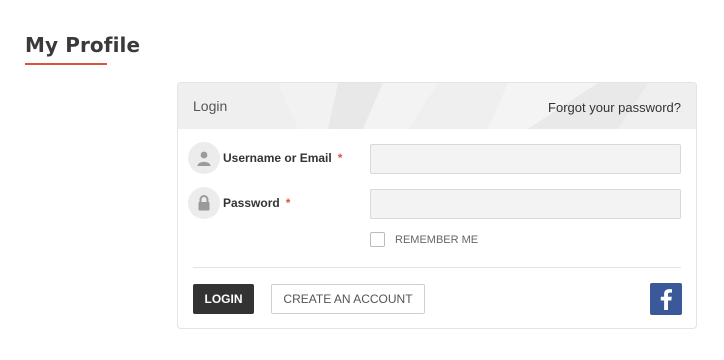  Describe the element at coordinates (525, 204) in the screenshot. I see `password-input` at that location.